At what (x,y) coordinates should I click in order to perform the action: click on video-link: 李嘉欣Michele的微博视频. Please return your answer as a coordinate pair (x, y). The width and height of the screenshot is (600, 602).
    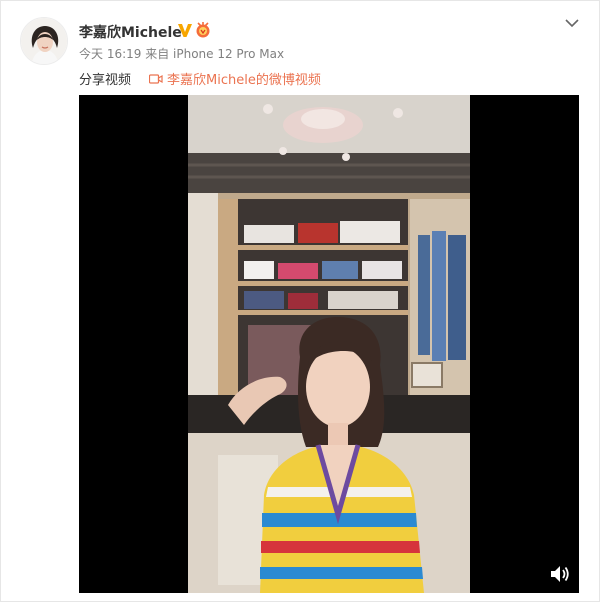
    Looking at the image, I should click on (235, 78).